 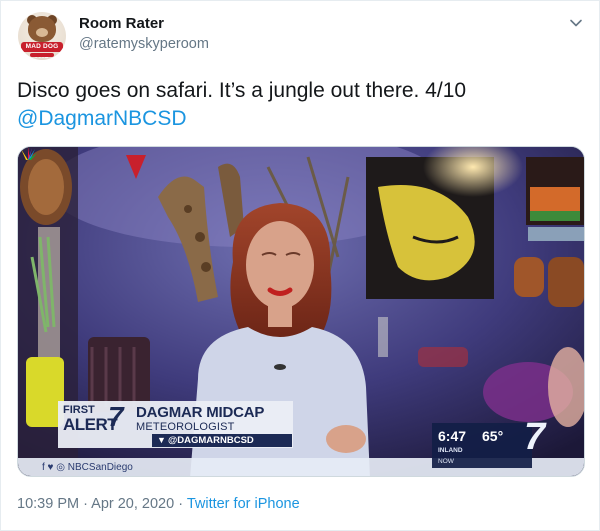 I want to click on ticker-social: f ♥ ◎ NBCSanDiego, so click(x=87, y=468).